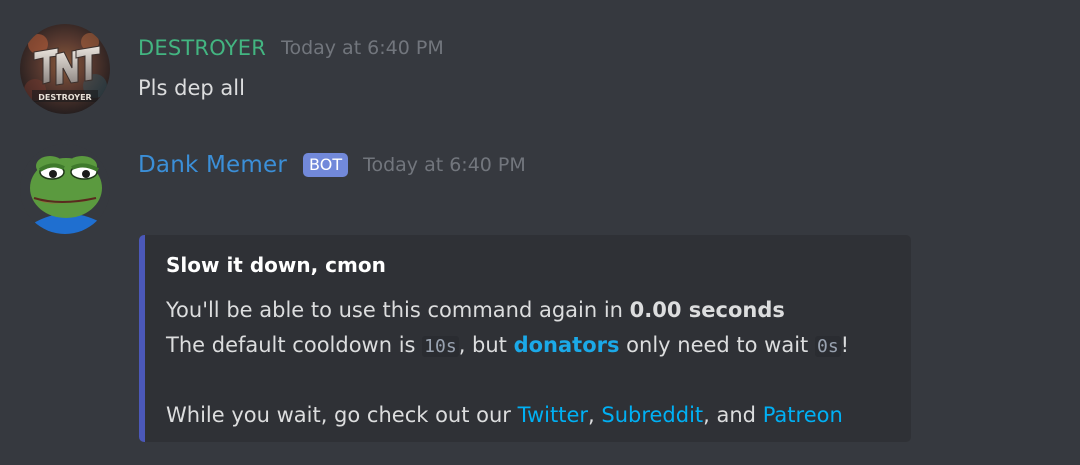 Image resolution: width=1080 pixels, height=465 pixels. Describe the element at coordinates (202, 48) in the screenshot. I see `username: DESTROYER` at that location.